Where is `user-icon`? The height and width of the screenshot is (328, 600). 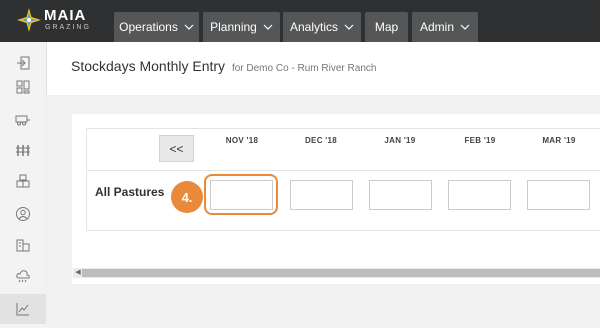
user-icon is located at coordinates (23, 214).